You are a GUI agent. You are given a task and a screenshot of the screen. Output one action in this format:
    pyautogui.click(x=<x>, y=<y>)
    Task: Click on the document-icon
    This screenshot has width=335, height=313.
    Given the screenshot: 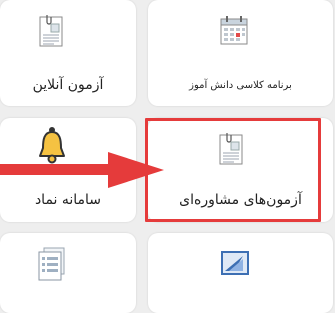 What is the action you would take?
    pyautogui.click(x=51, y=33)
    